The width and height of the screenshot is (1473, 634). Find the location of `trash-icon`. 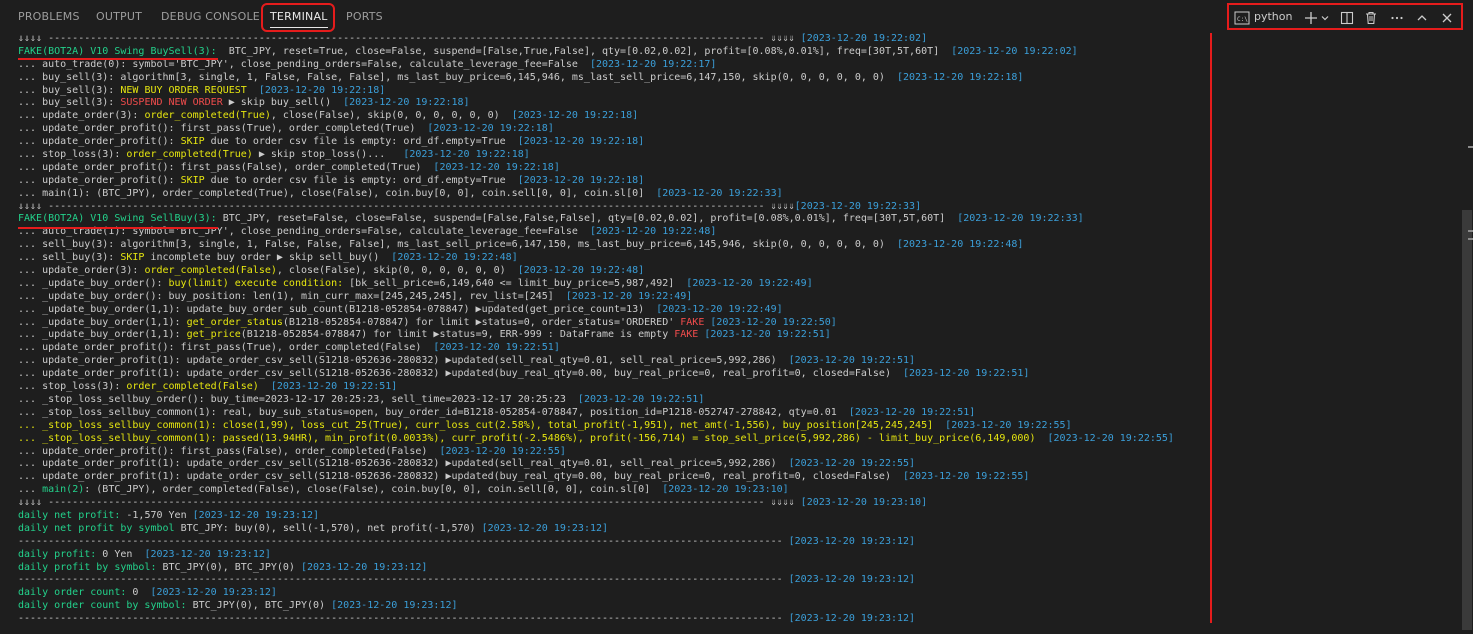

trash-icon is located at coordinates (1371, 17).